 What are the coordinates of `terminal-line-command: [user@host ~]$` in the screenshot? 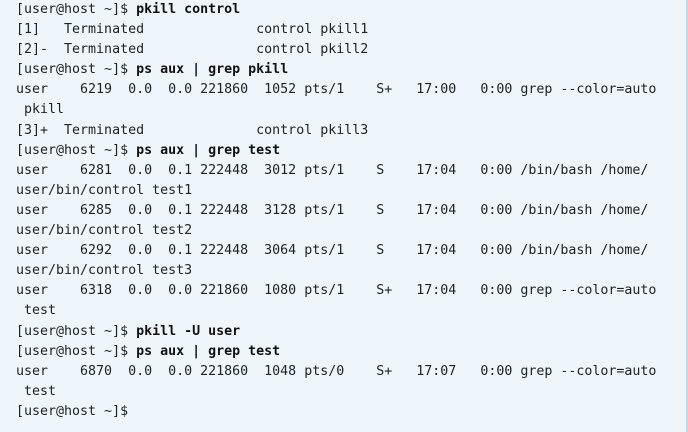 It's located at (343, 412).